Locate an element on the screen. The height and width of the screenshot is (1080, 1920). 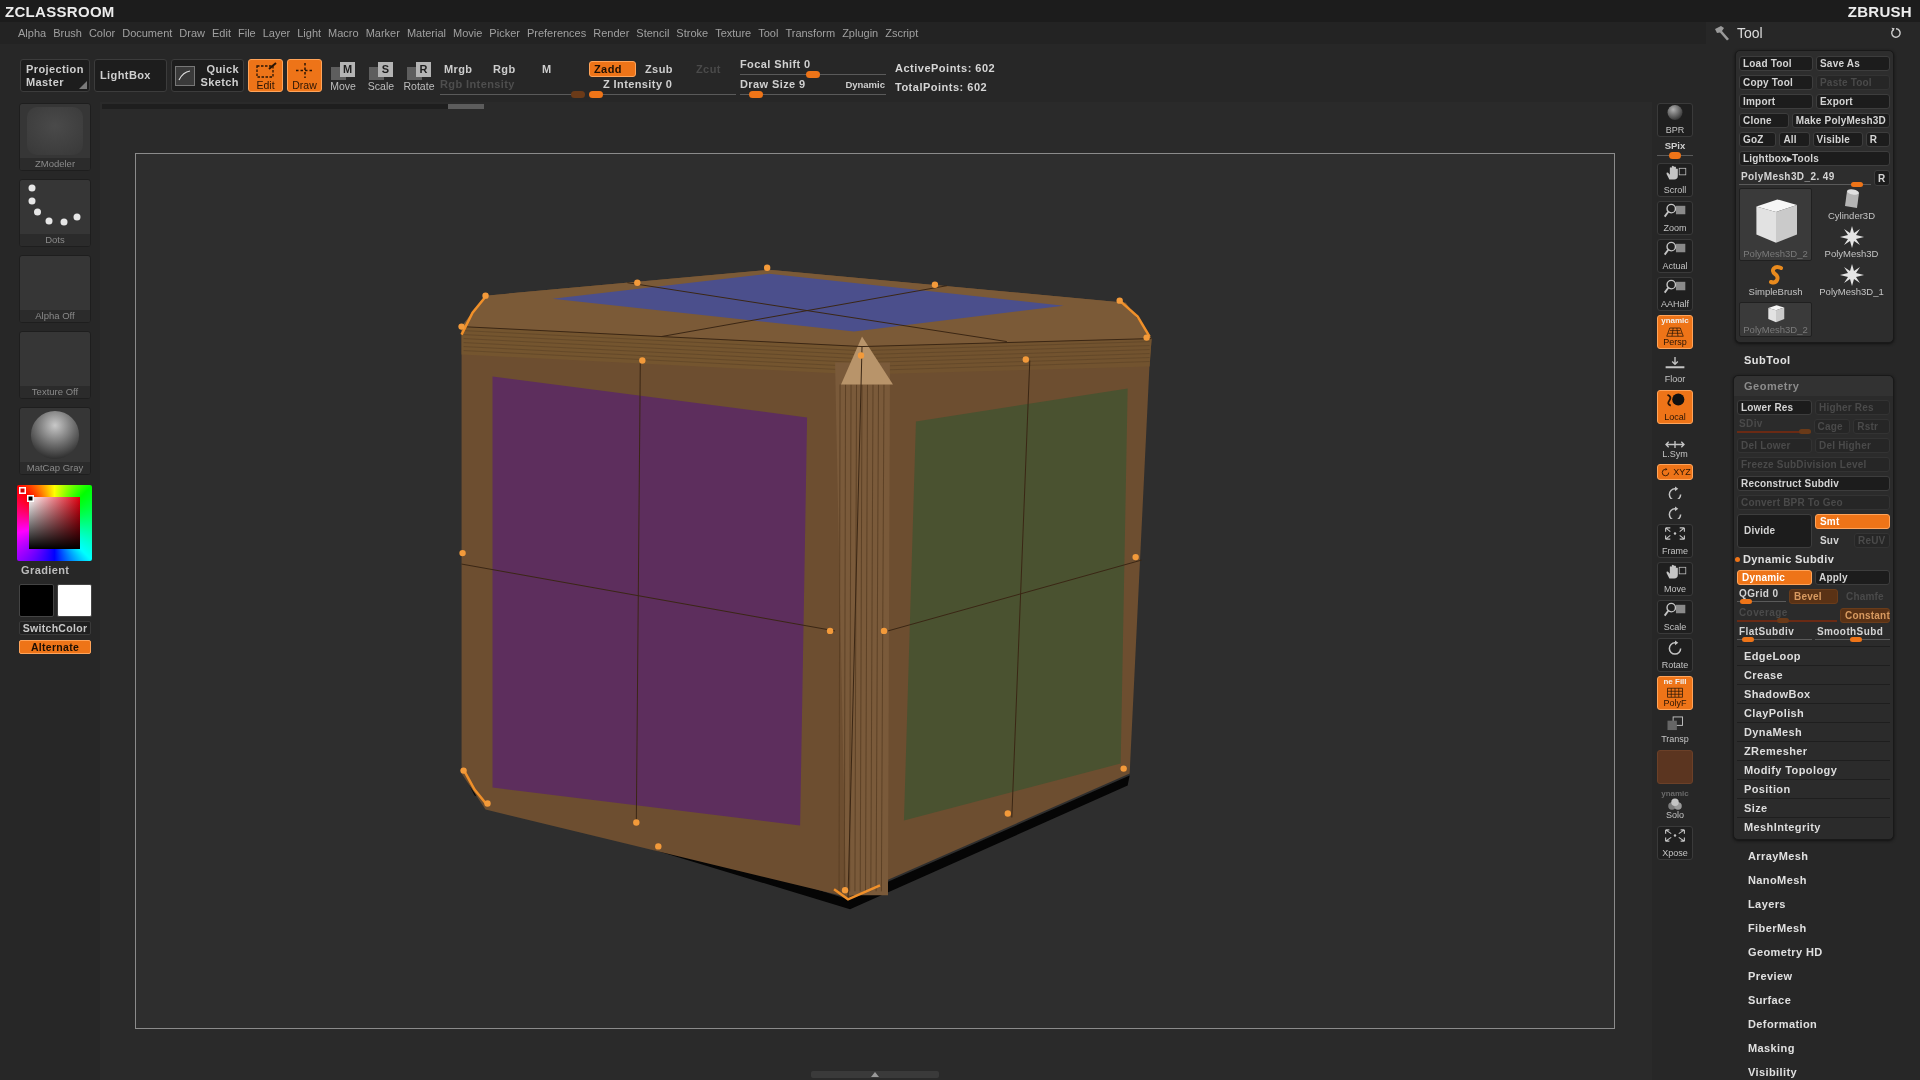
color-mode-toggle: Rgb is located at coordinates (513, 68).